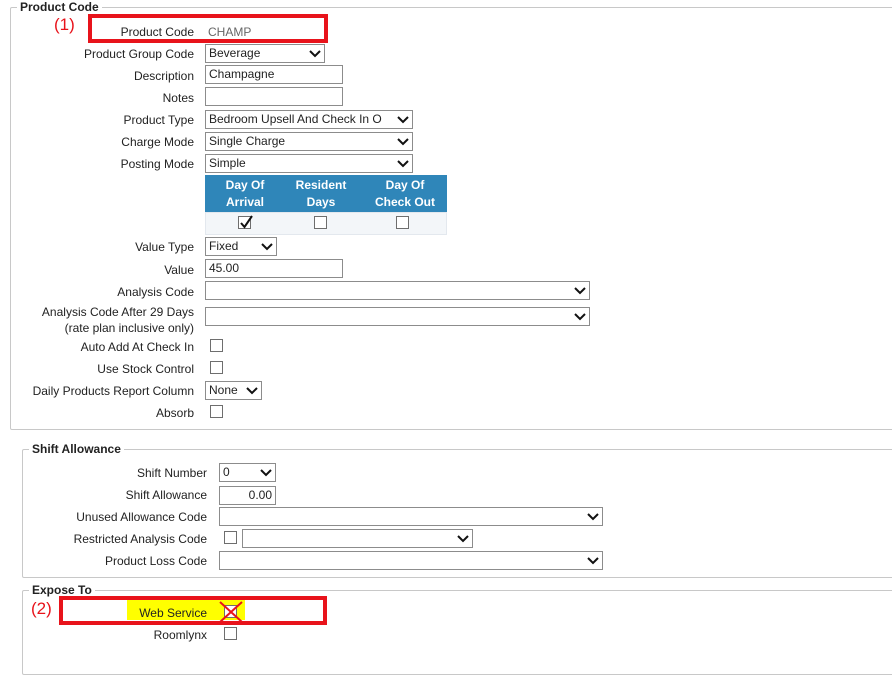 This screenshot has height=675, width=892. I want to click on resident-days-checkbox, so click(320, 222).